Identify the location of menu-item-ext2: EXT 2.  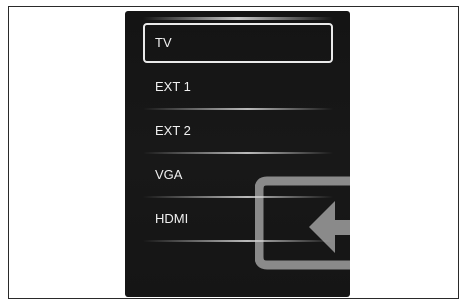
(238, 132).